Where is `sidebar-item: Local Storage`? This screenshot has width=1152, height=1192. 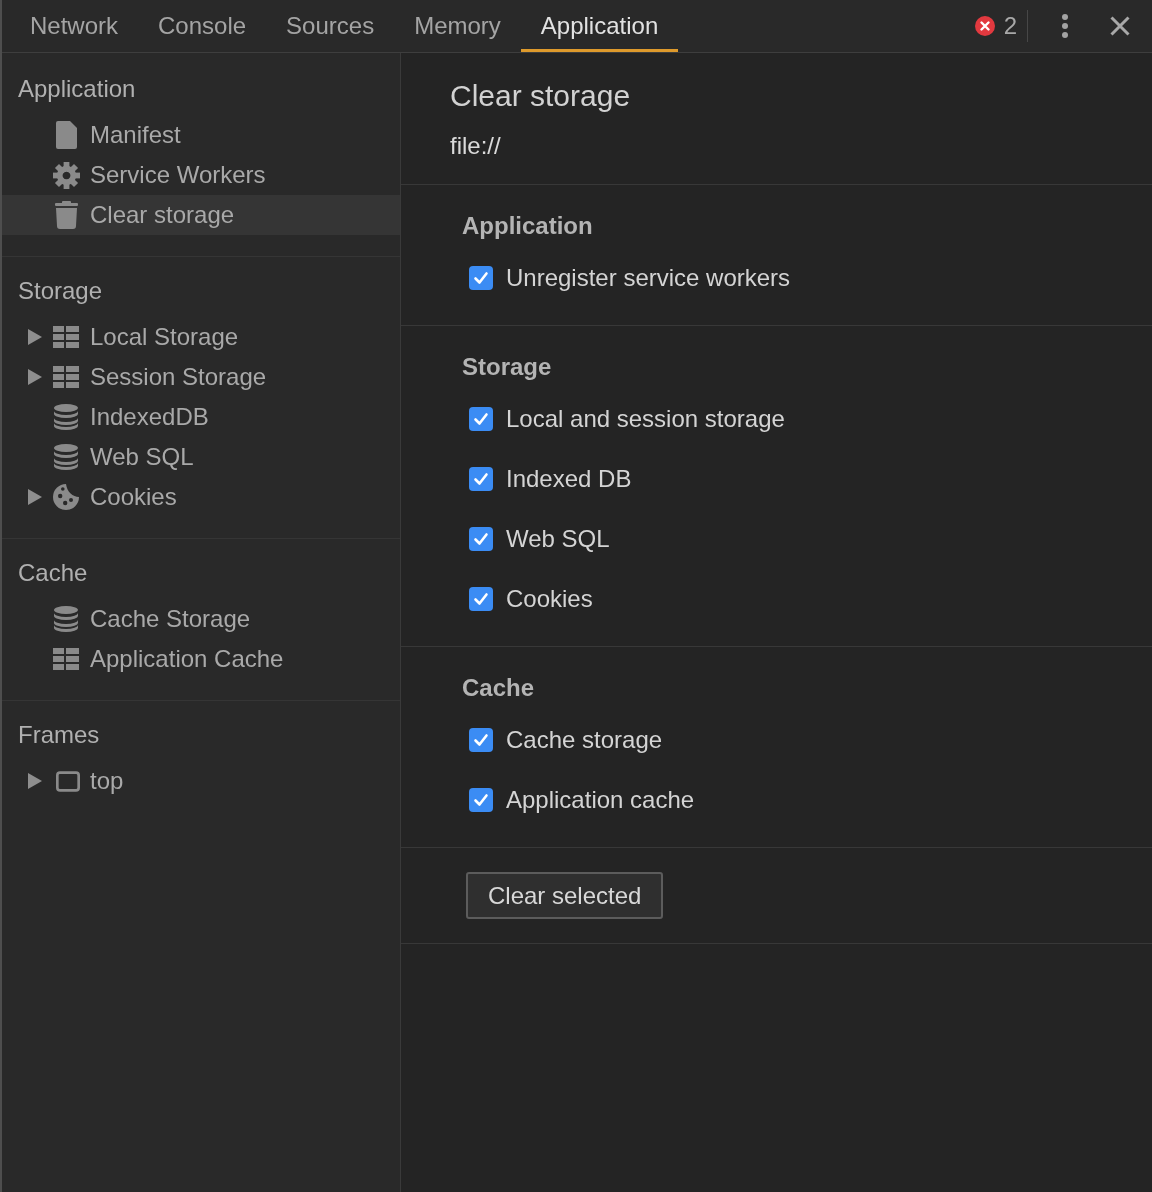
sidebar-item: Local Storage is located at coordinates (201, 337).